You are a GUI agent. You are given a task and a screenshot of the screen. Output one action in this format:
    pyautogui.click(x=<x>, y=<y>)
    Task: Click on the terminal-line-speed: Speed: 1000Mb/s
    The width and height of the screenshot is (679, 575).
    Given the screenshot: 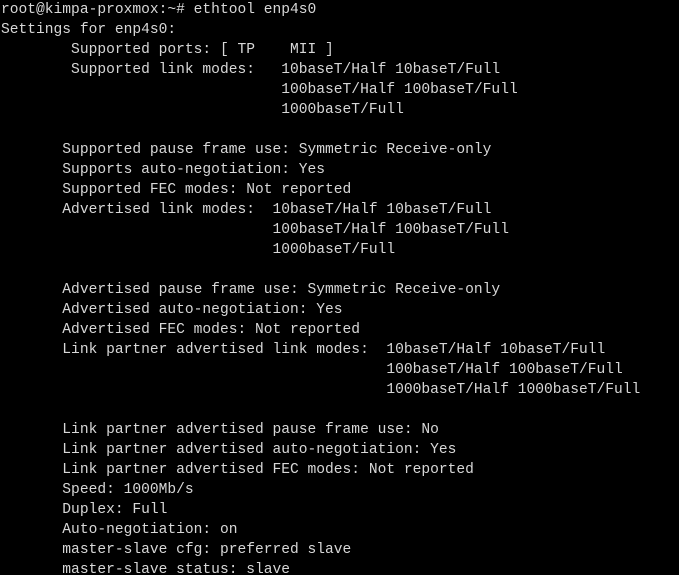 What is the action you would take?
    pyautogui.click(x=97, y=490)
    